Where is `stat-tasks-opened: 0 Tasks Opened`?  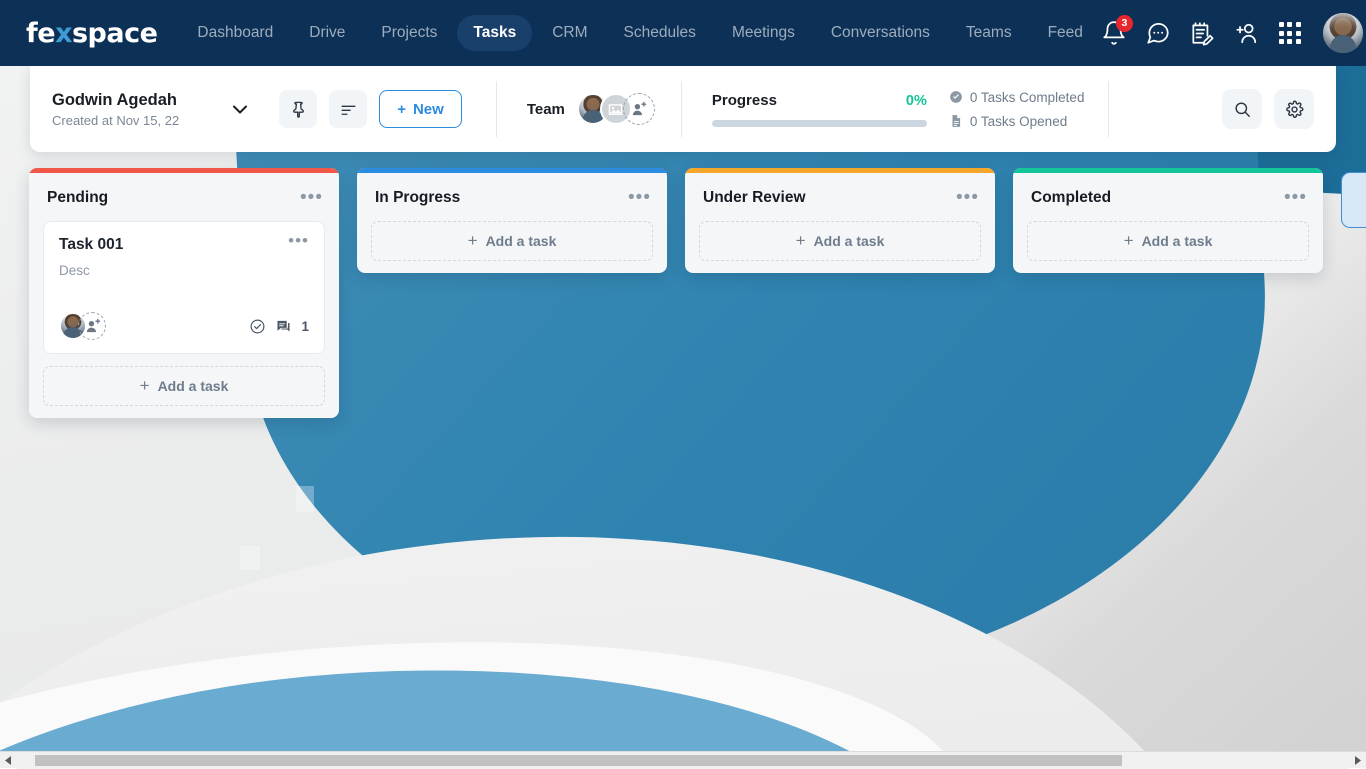 stat-tasks-opened: 0 Tasks Opened is located at coordinates (1017, 121).